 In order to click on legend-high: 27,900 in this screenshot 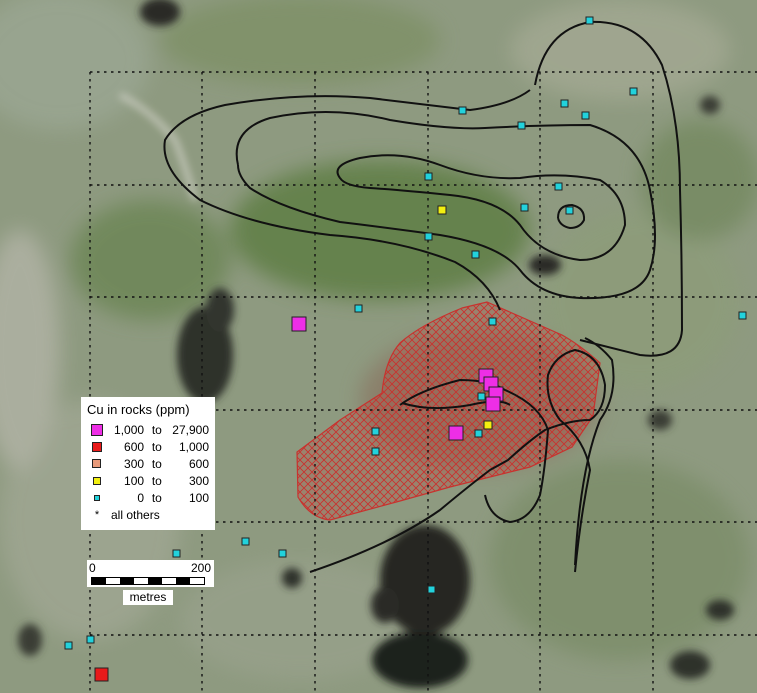, I will do `click(190, 429)`.